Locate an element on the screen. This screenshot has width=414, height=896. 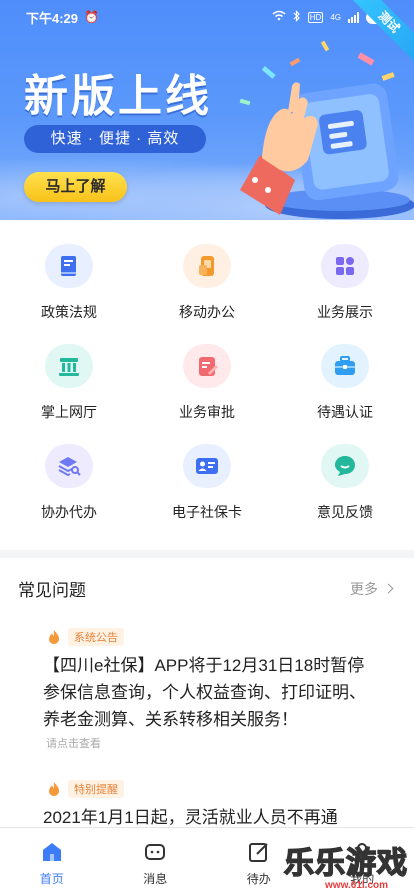
service-label: 政策法规 is located at coordinates (69, 312).